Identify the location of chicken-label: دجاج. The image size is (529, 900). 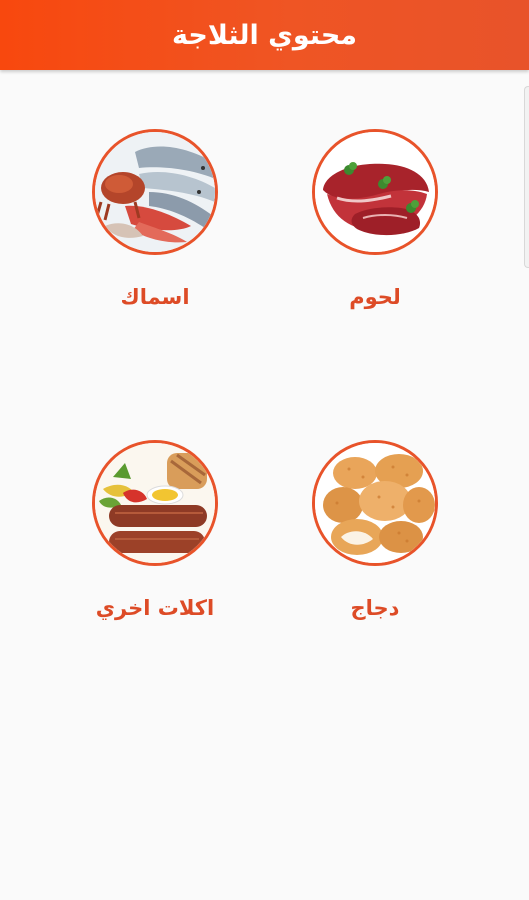
(375, 608).